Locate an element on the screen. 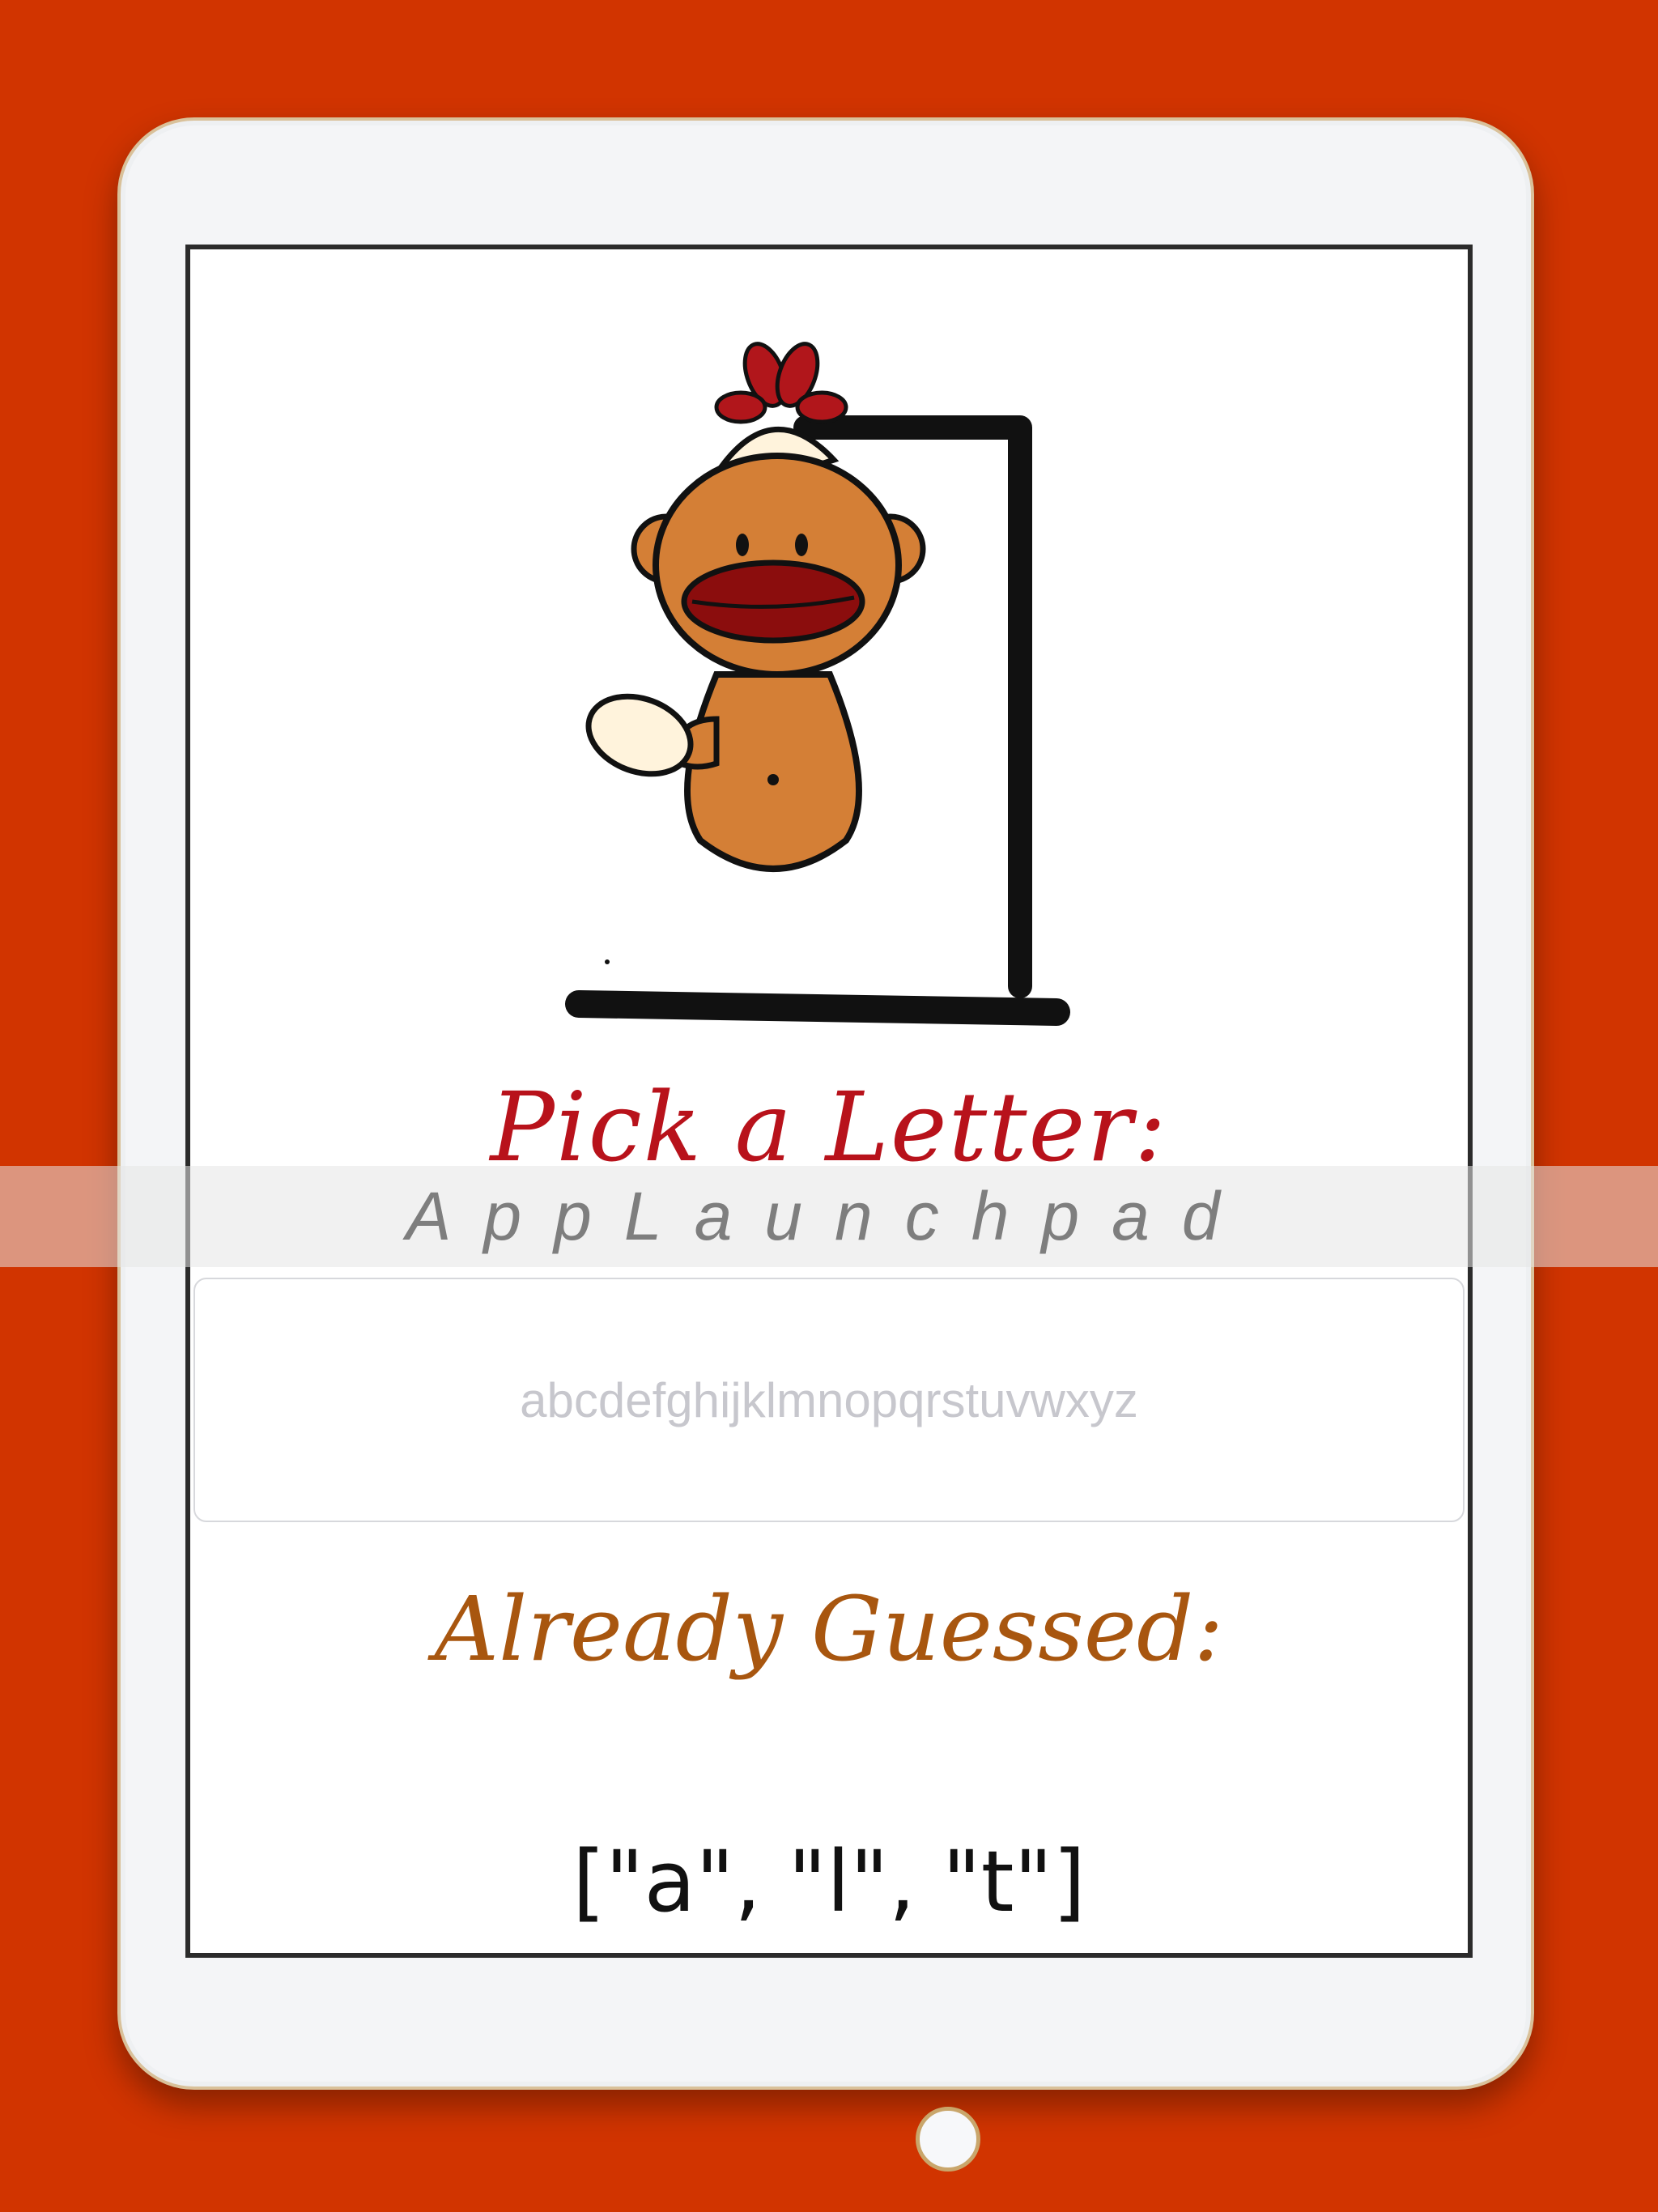 The width and height of the screenshot is (1658, 2212). guessed-letters-list: ["a", "l", "t"] is located at coordinates (829, 1881).